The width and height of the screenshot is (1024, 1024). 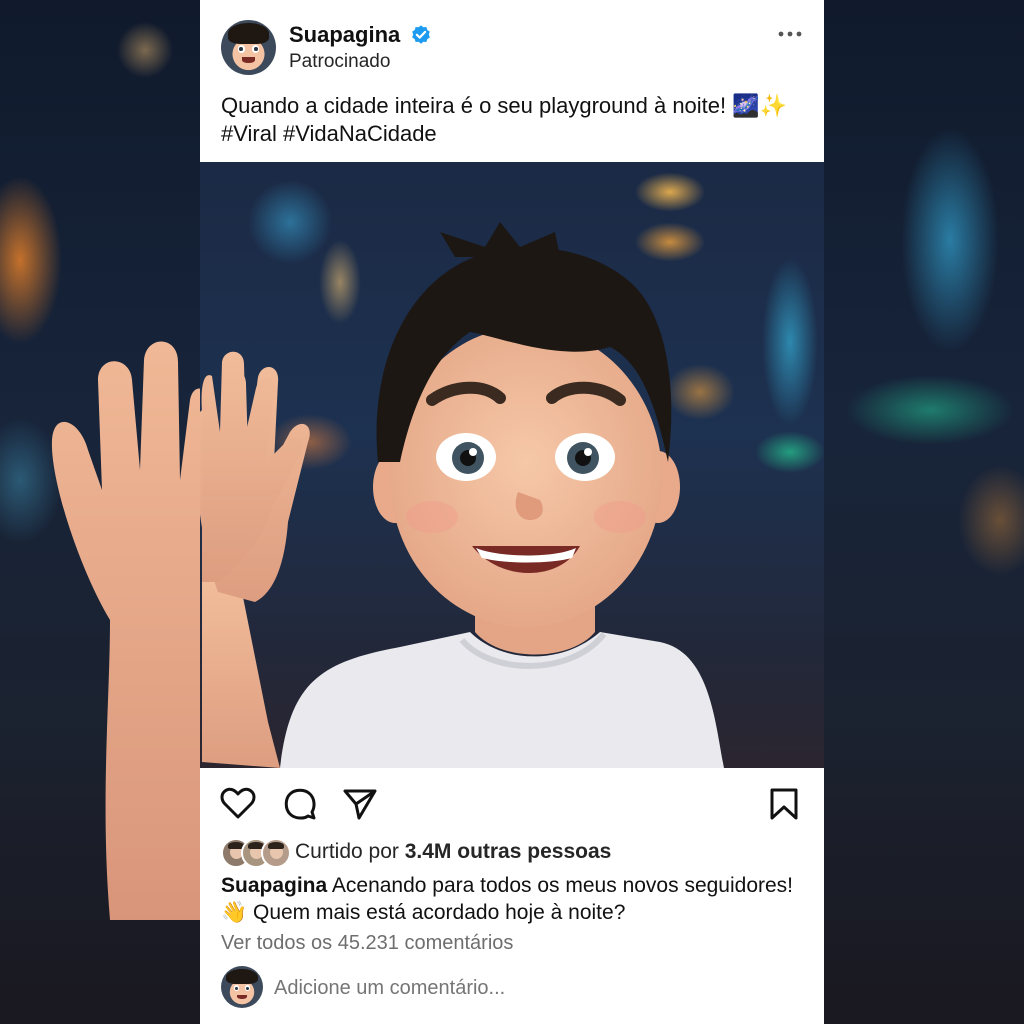 What do you see at coordinates (130, 630) in the screenshot?
I see `blurred-waving-hand` at bounding box center [130, 630].